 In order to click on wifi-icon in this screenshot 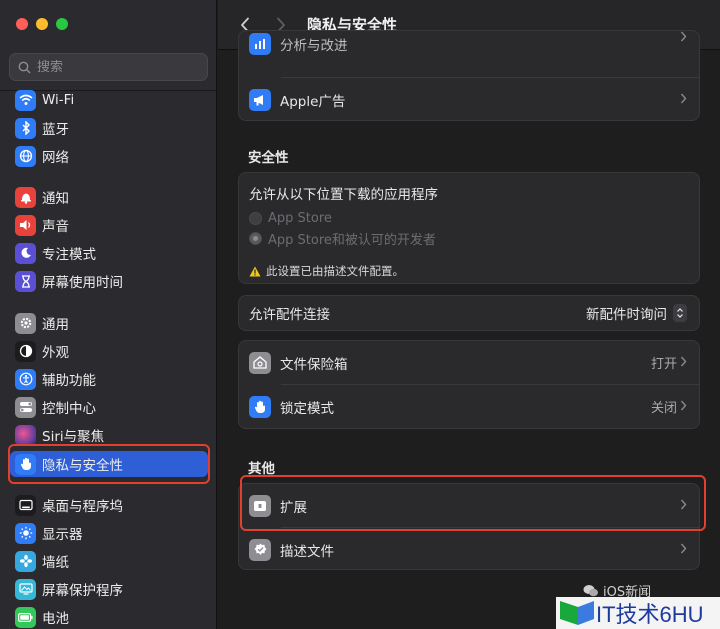, I will do `click(25, 100)`.